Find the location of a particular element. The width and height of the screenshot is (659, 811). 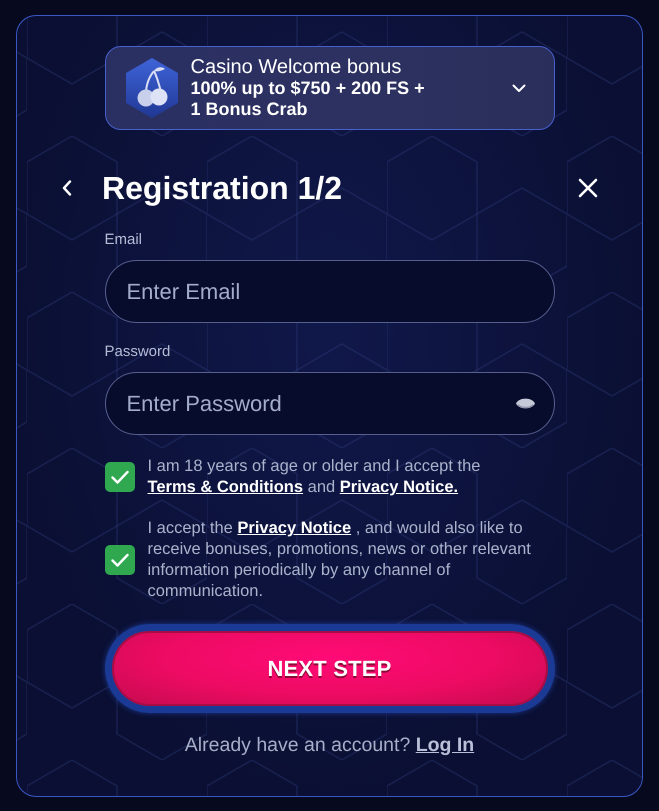

next-step-button: NEXT STEP is located at coordinates (329, 668).